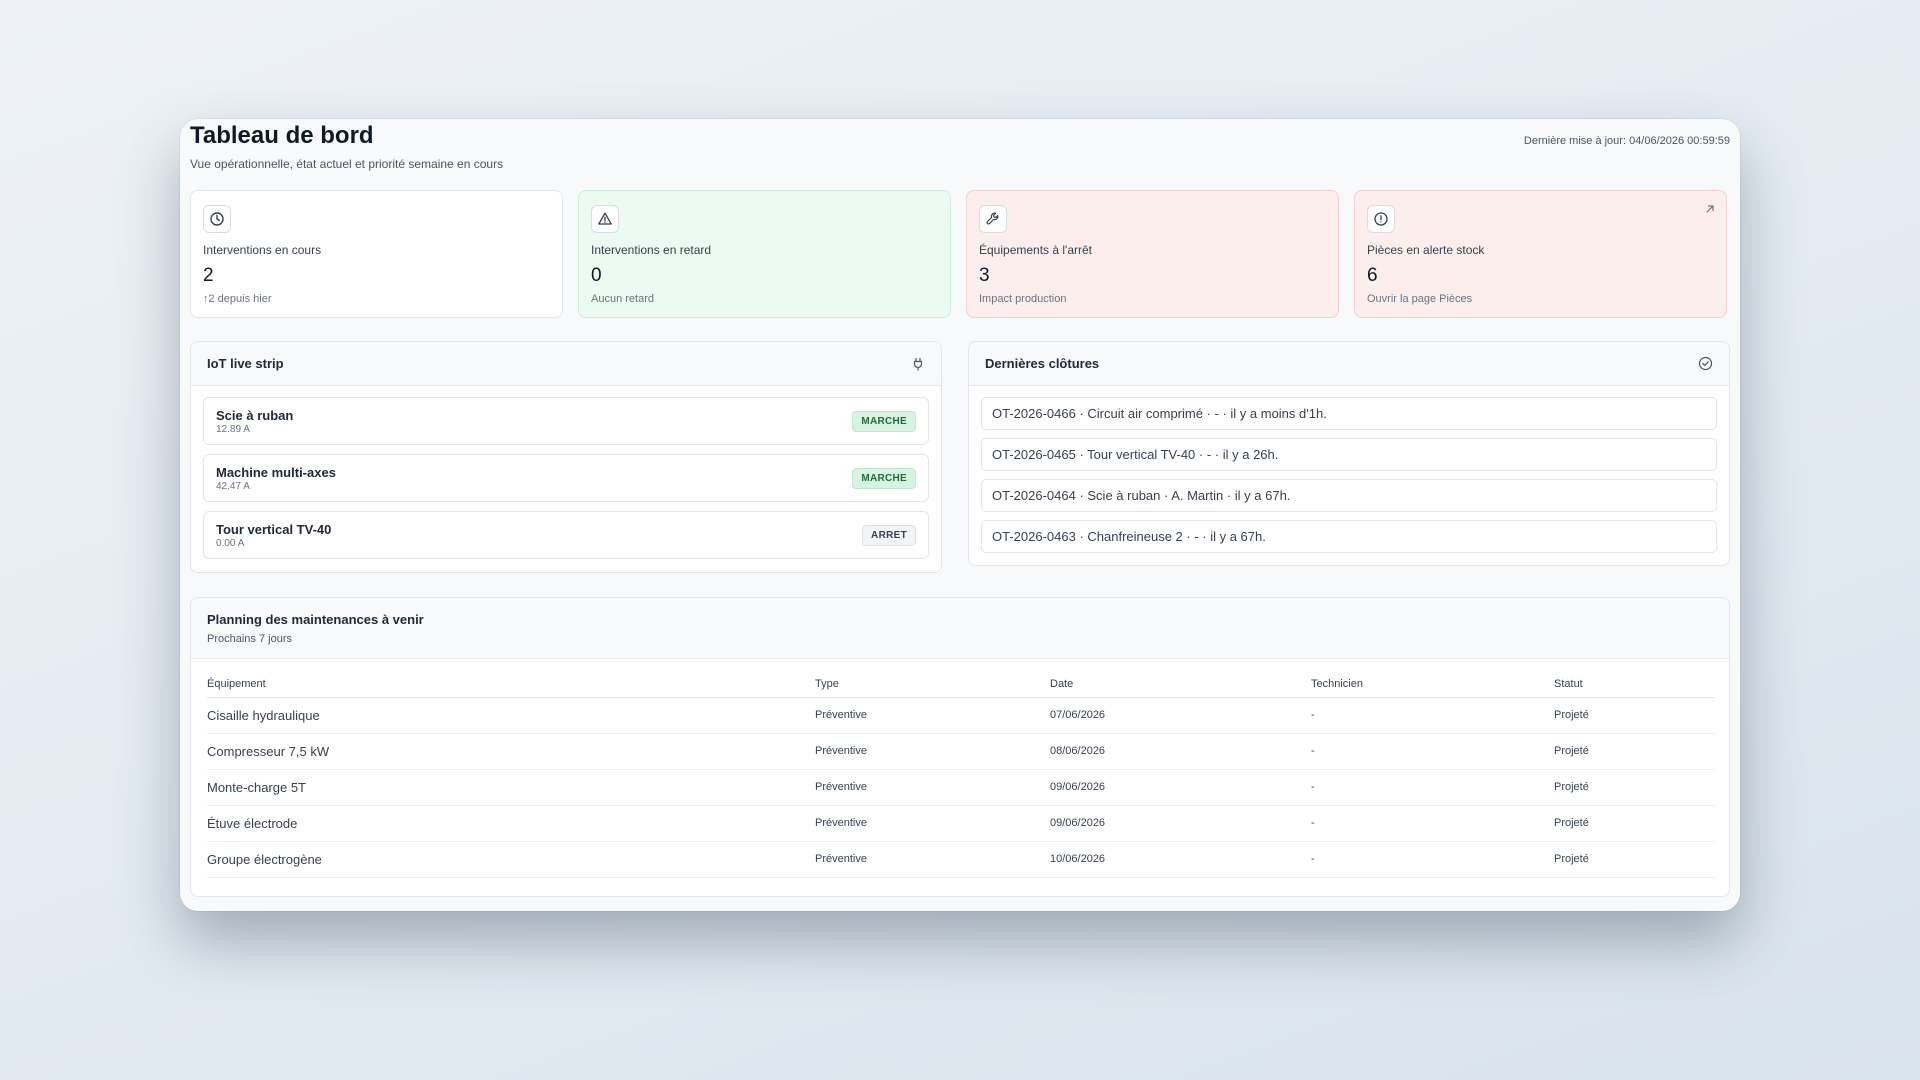 The height and width of the screenshot is (1080, 1920). Describe the element at coordinates (1710, 209) in the screenshot. I see `arrow-up-right-icon` at that location.